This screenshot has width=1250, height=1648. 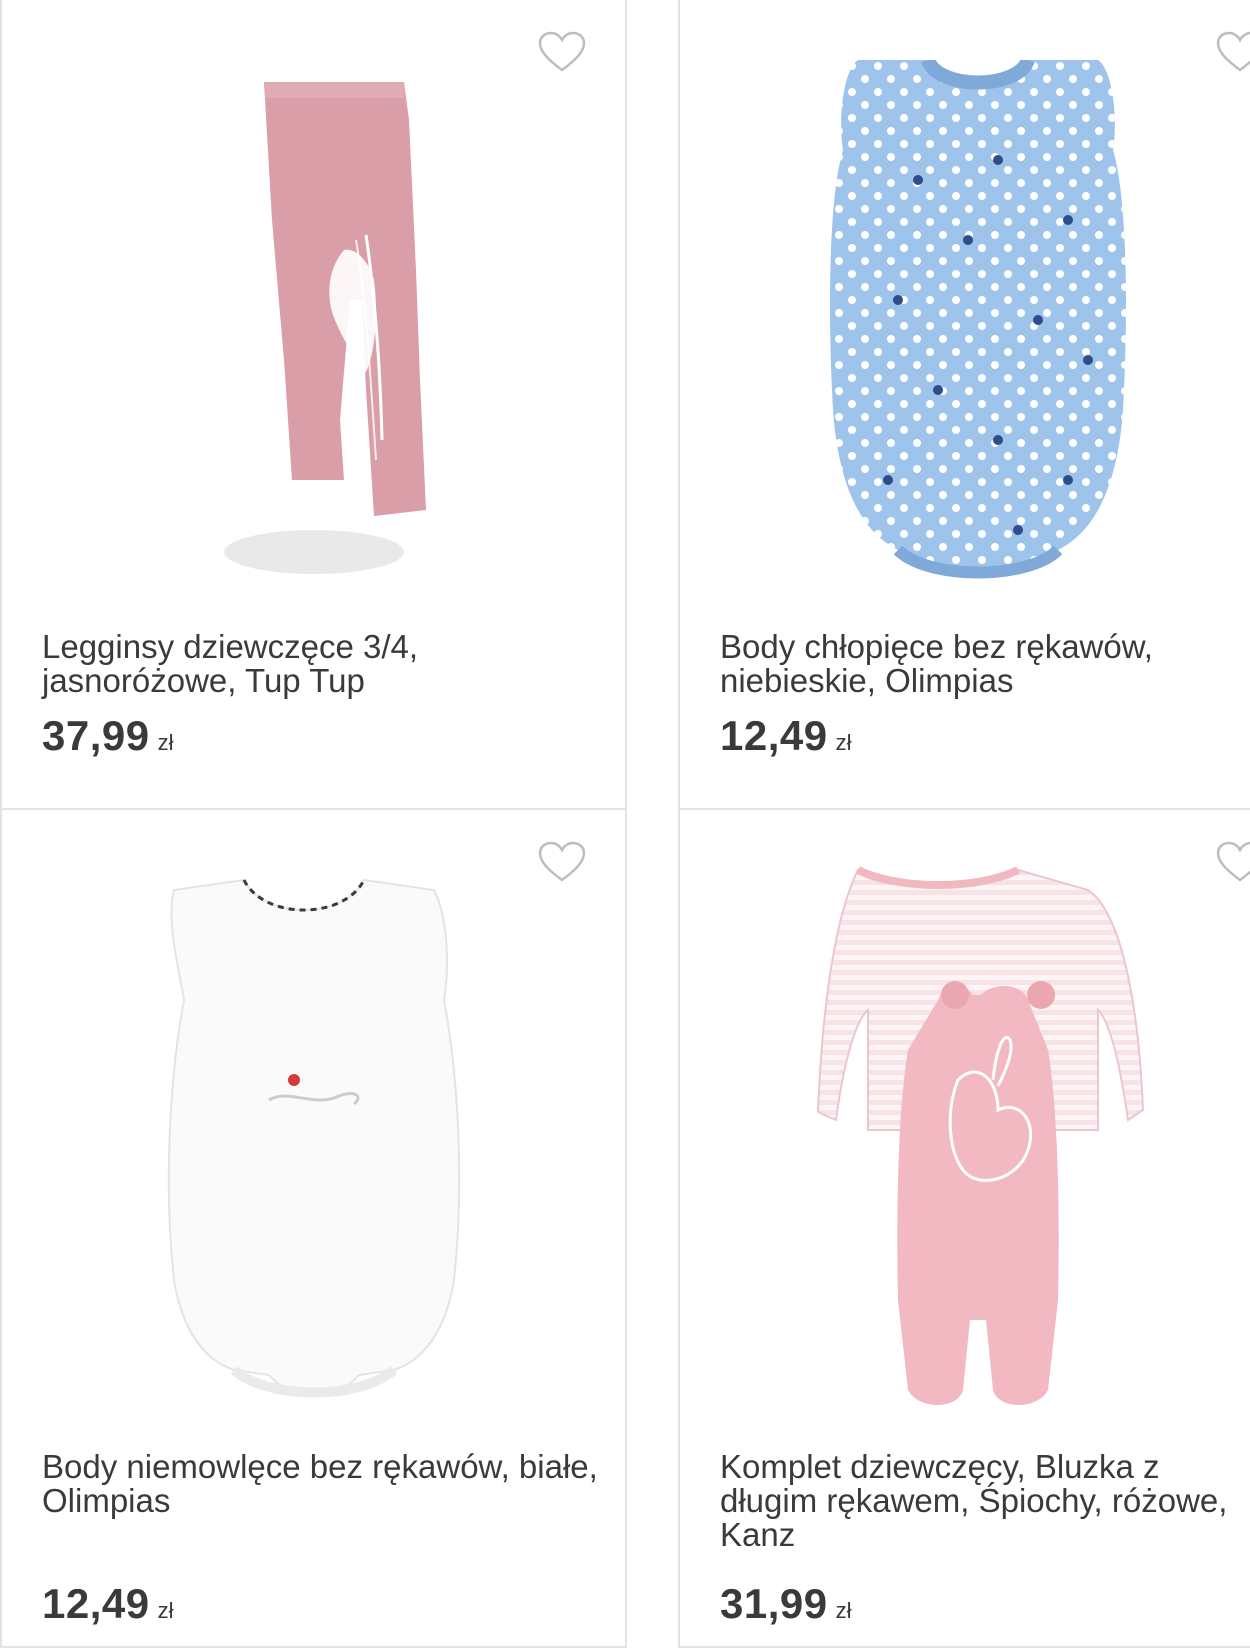 I want to click on product-price: 31,99 zł, so click(x=786, y=1604).